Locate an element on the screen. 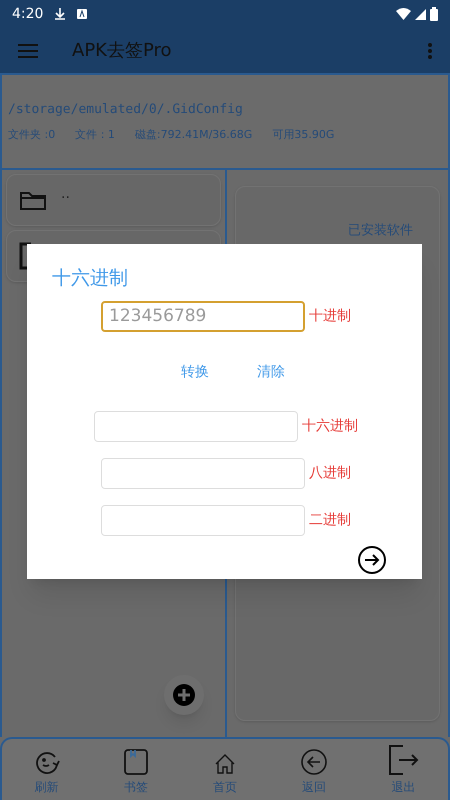  battery-icon is located at coordinates (434, 14).